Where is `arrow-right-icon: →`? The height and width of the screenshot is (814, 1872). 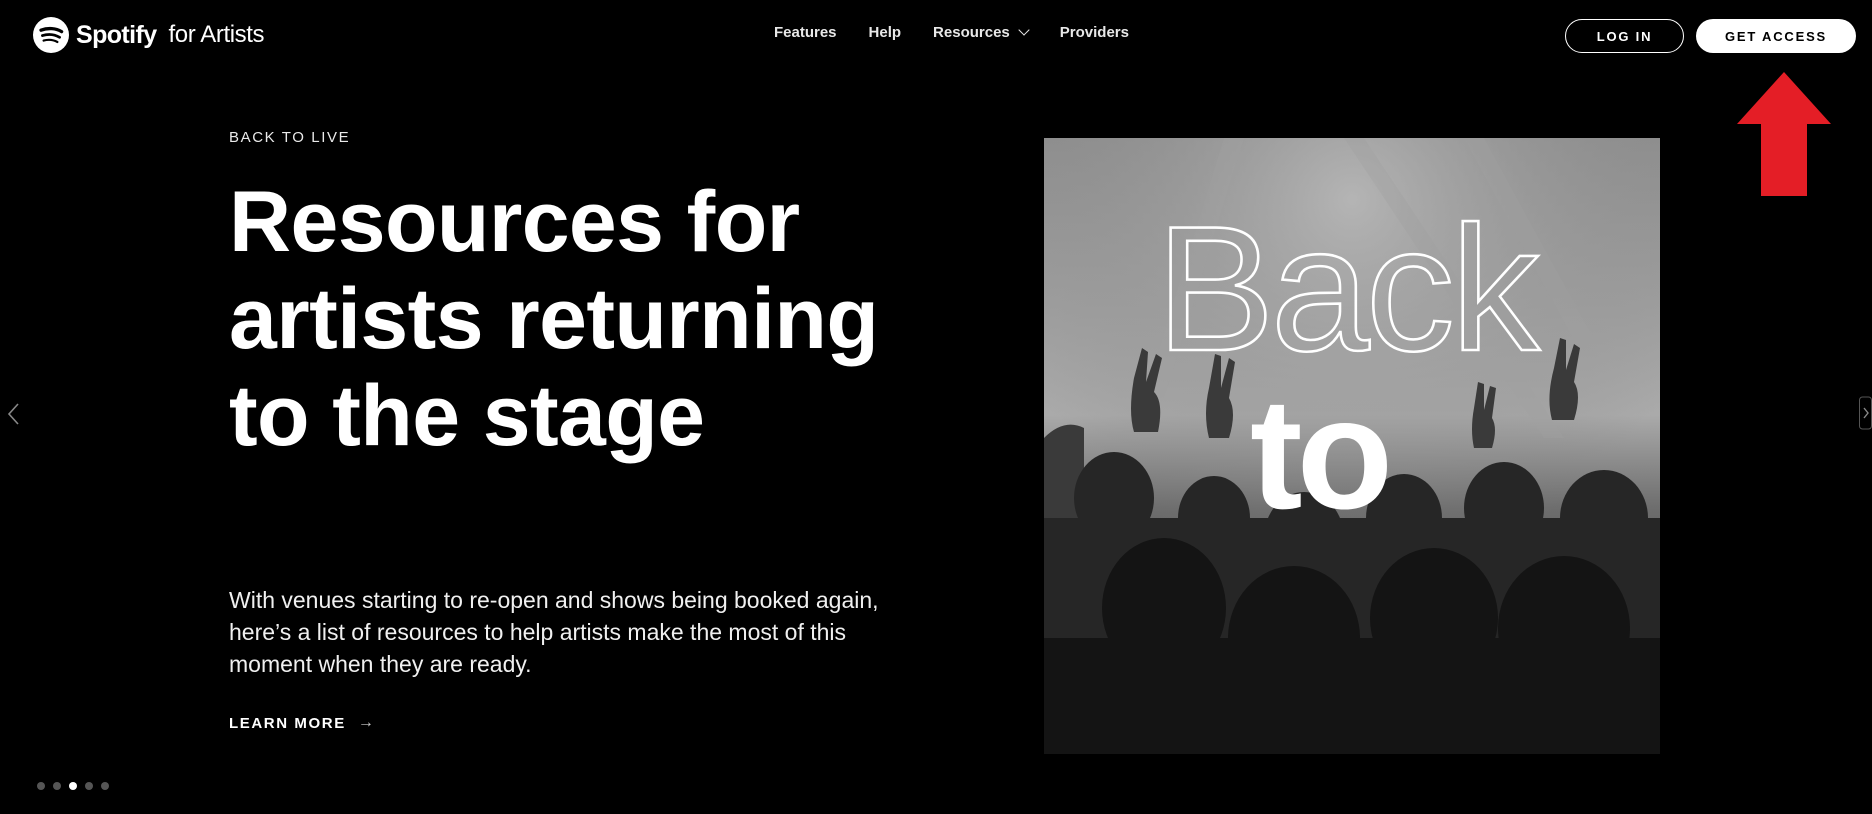 arrow-right-icon: → is located at coordinates (366, 722).